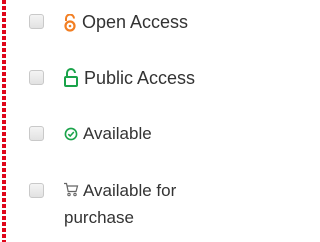  What do you see at coordinates (36, 133) in the screenshot?
I see `checkbox-available` at bounding box center [36, 133].